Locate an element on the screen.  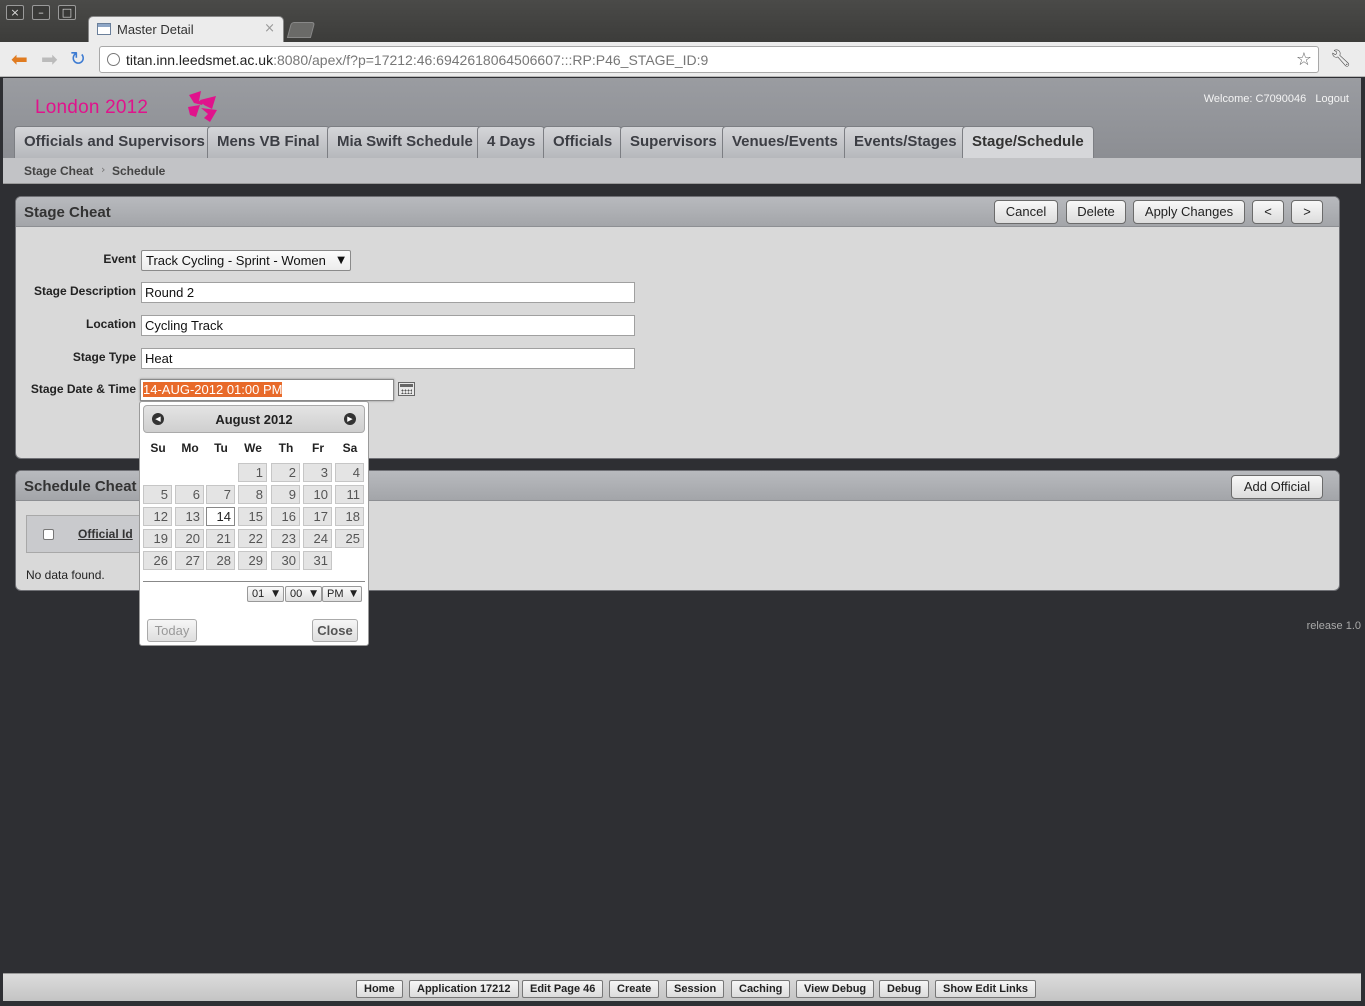
stage-date-time-value: 14-AUG-2012 01:00 PM is located at coordinates (213, 389).